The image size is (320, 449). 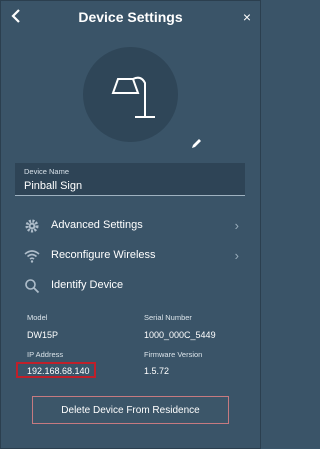 I want to click on advanced-settings-label: Advanced Settings, so click(x=97, y=225).